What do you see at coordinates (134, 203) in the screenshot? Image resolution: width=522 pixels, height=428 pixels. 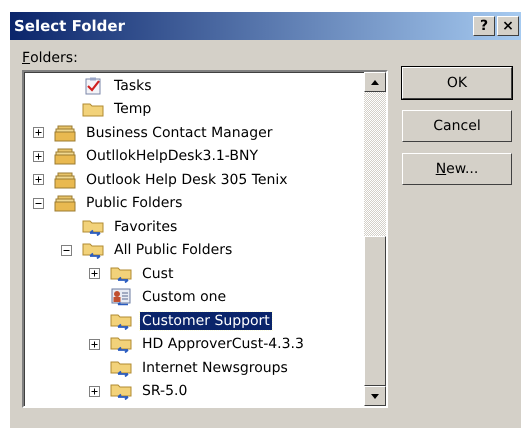 I see `folder-name: Public Folders` at bounding box center [134, 203].